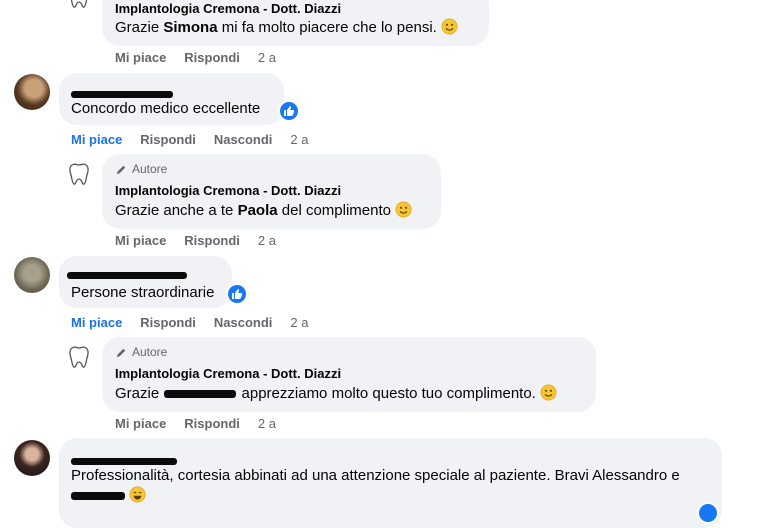  I want to click on comment-bubble: Concordo medico eccellente, so click(171, 99).